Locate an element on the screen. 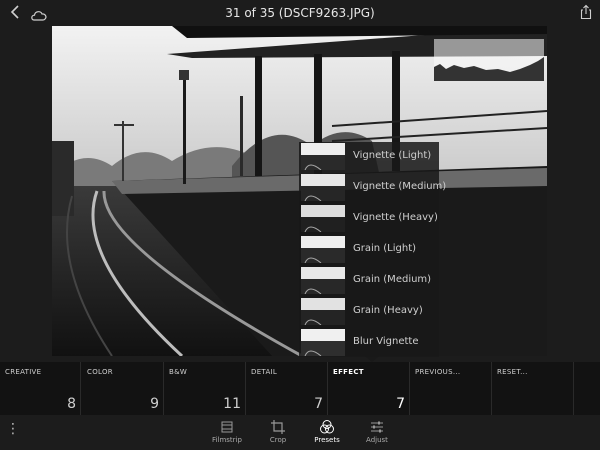  bottom-toolbar: ⋮ Filmstrip Crop Presets Adjust is located at coordinates (300, 432).